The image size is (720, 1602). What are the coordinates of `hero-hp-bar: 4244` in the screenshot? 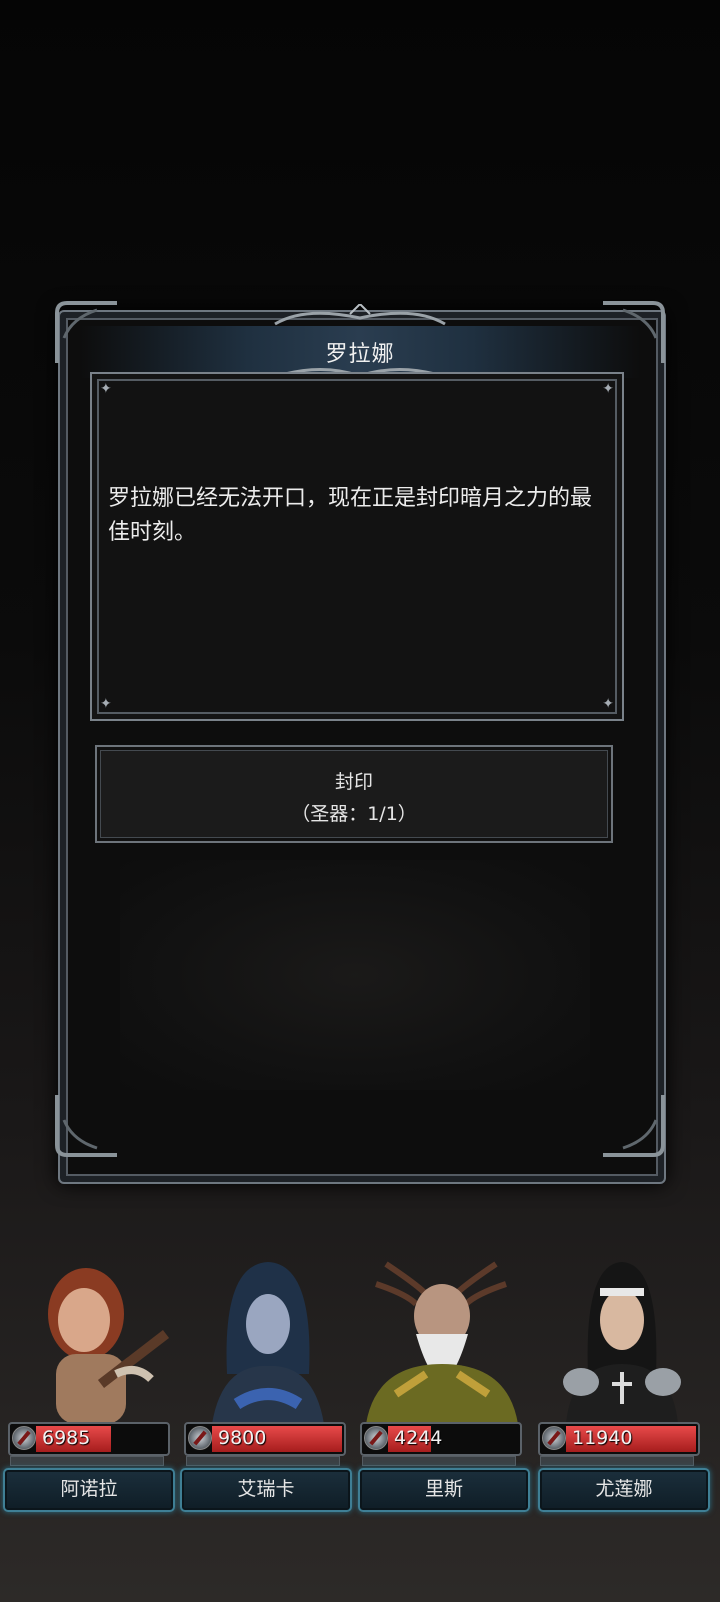 It's located at (441, 1439).